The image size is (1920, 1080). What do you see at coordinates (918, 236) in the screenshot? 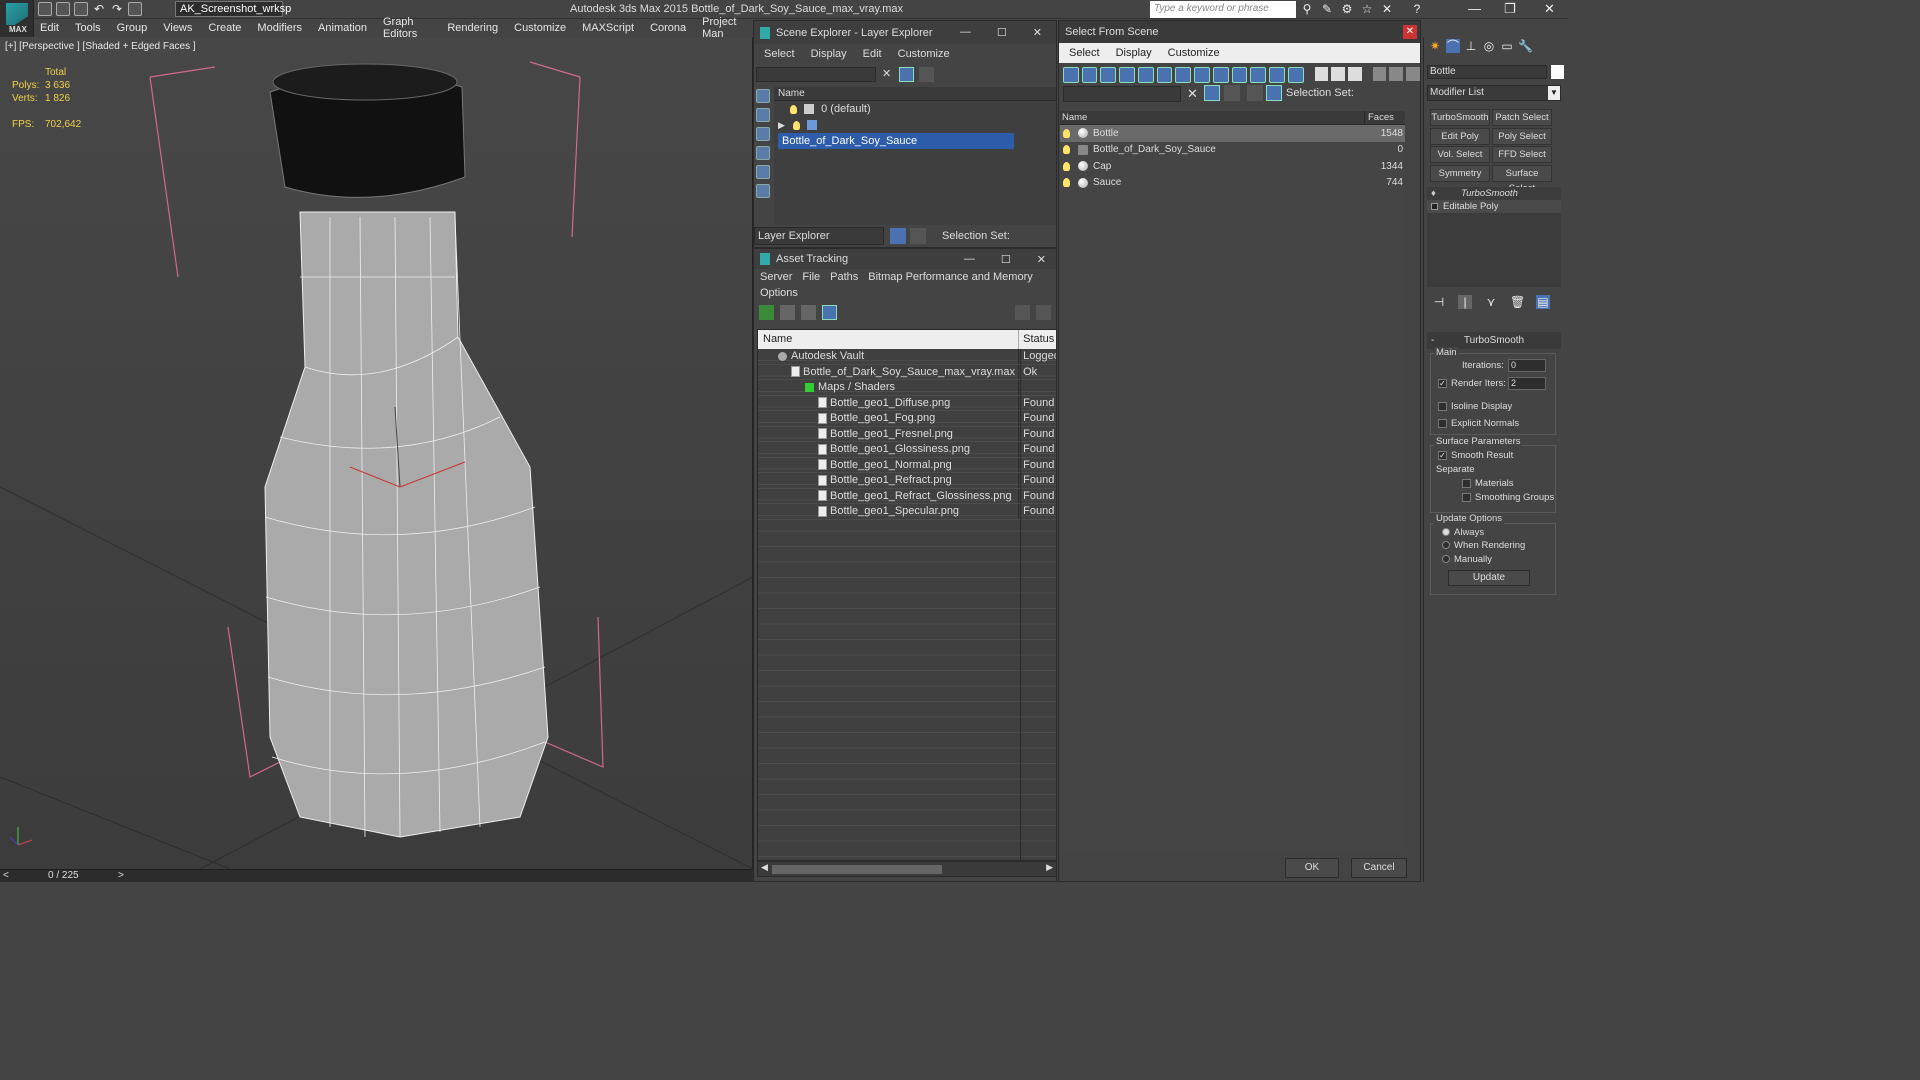
I see `se-hierarchy-icon` at bounding box center [918, 236].